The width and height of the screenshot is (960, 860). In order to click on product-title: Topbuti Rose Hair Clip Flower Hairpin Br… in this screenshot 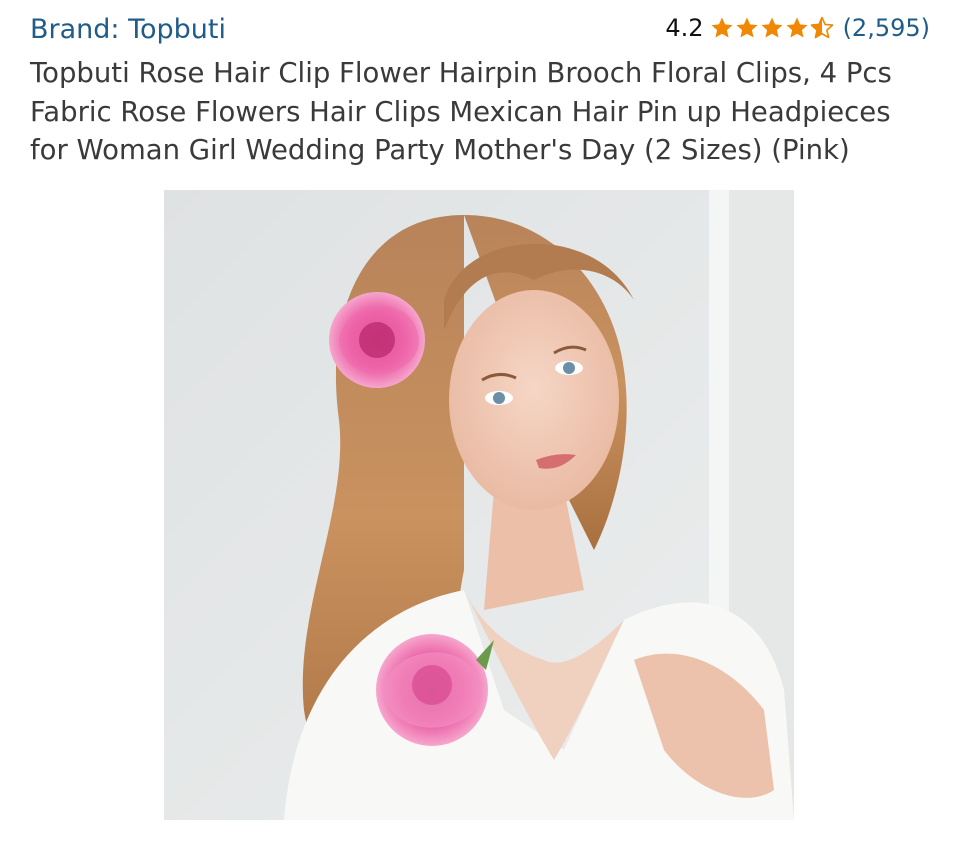, I will do `click(461, 111)`.